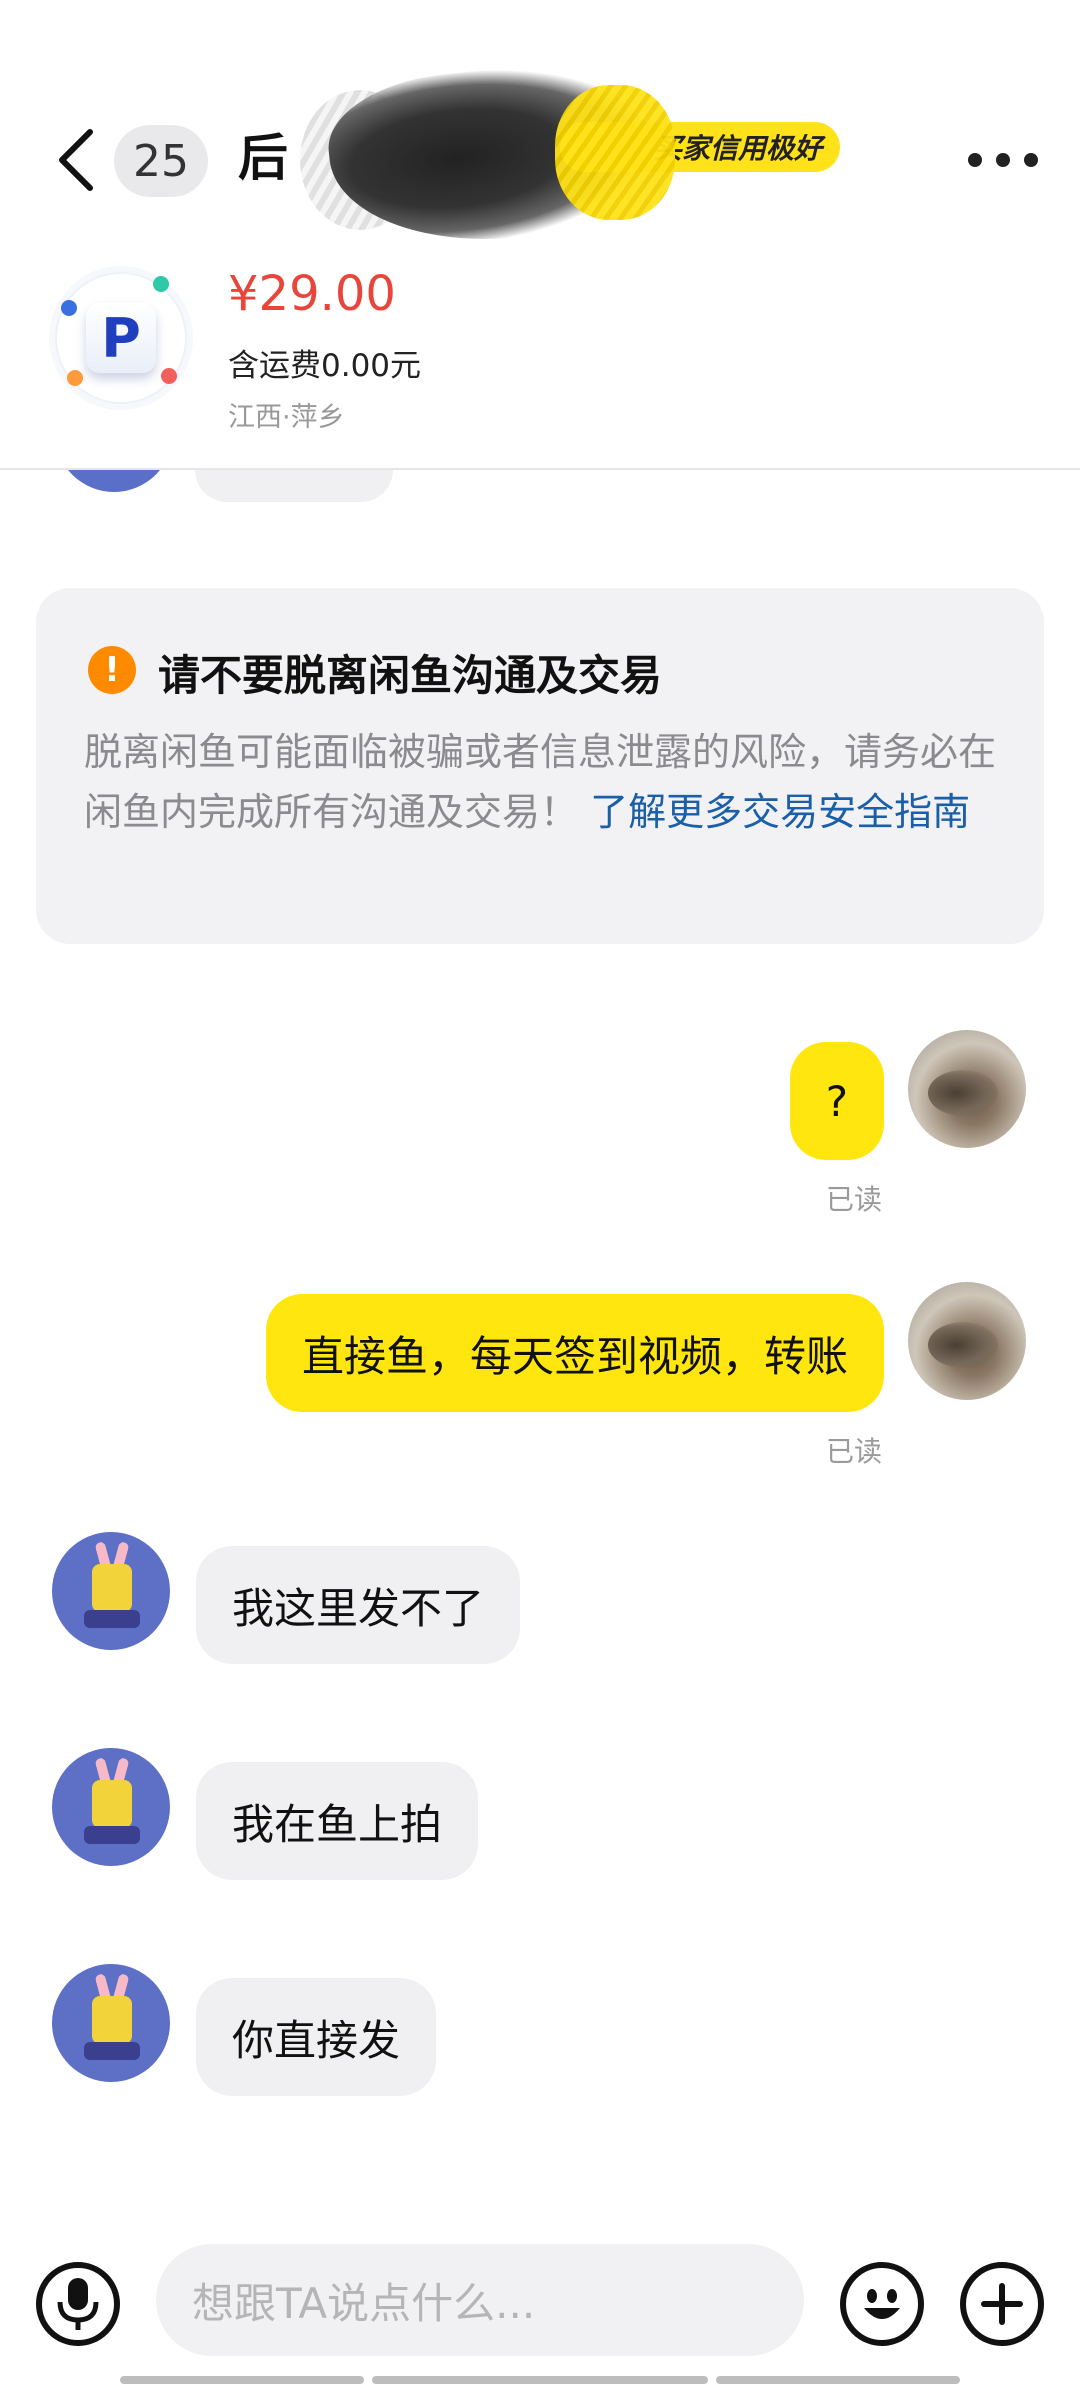 The image size is (1080, 2388). I want to click on notice-title: 请不要脱离闲鱼沟通及交易, so click(410, 675).